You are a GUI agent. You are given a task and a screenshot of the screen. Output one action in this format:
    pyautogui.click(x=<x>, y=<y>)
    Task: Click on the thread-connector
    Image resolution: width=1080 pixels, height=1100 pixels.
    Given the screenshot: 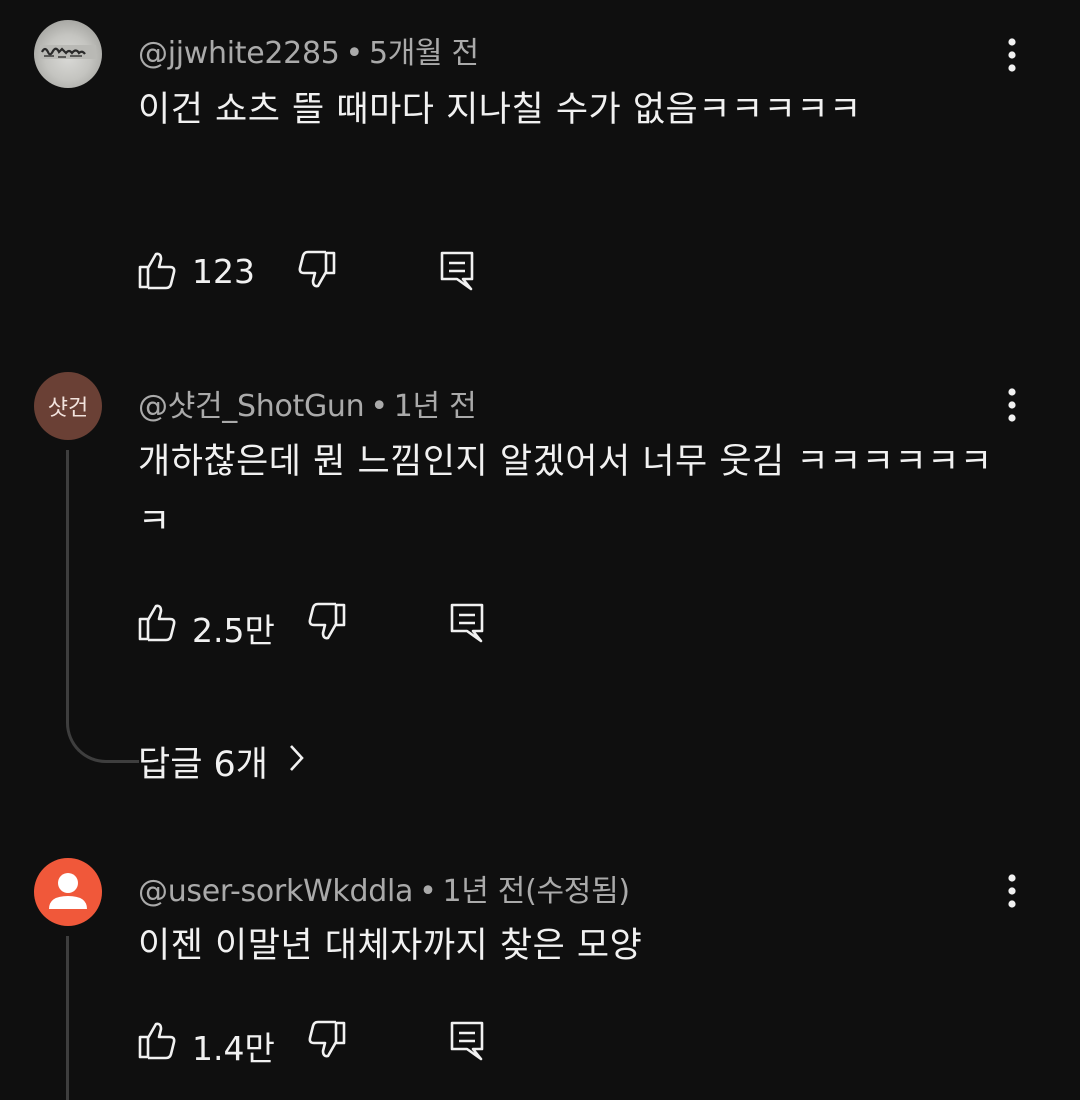 What is the action you would take?
    pyautogui.click(x=102, y=606)
    